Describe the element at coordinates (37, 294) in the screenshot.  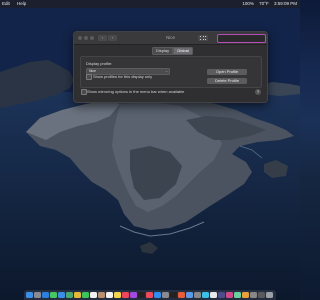
I see `launchpad-icon` at that location.